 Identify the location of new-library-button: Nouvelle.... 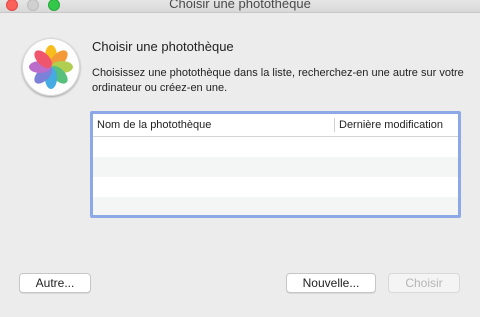
(331, 283).